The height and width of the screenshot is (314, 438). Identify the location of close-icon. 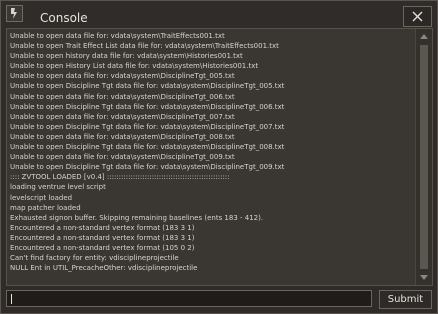
(417, 16).